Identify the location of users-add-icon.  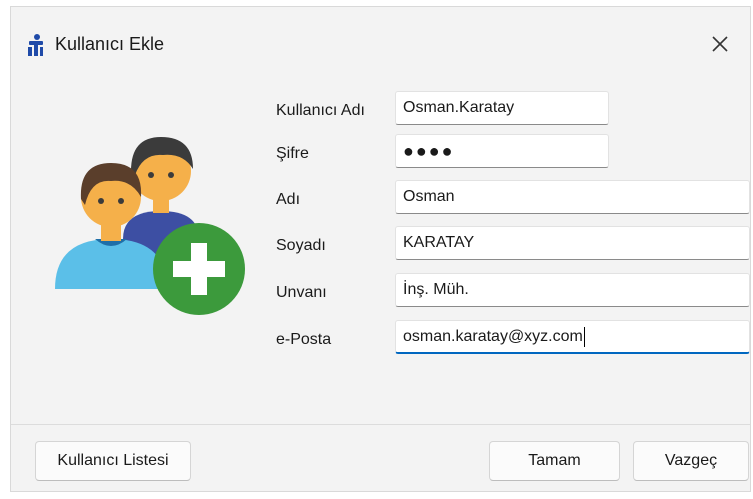
(151, 219).